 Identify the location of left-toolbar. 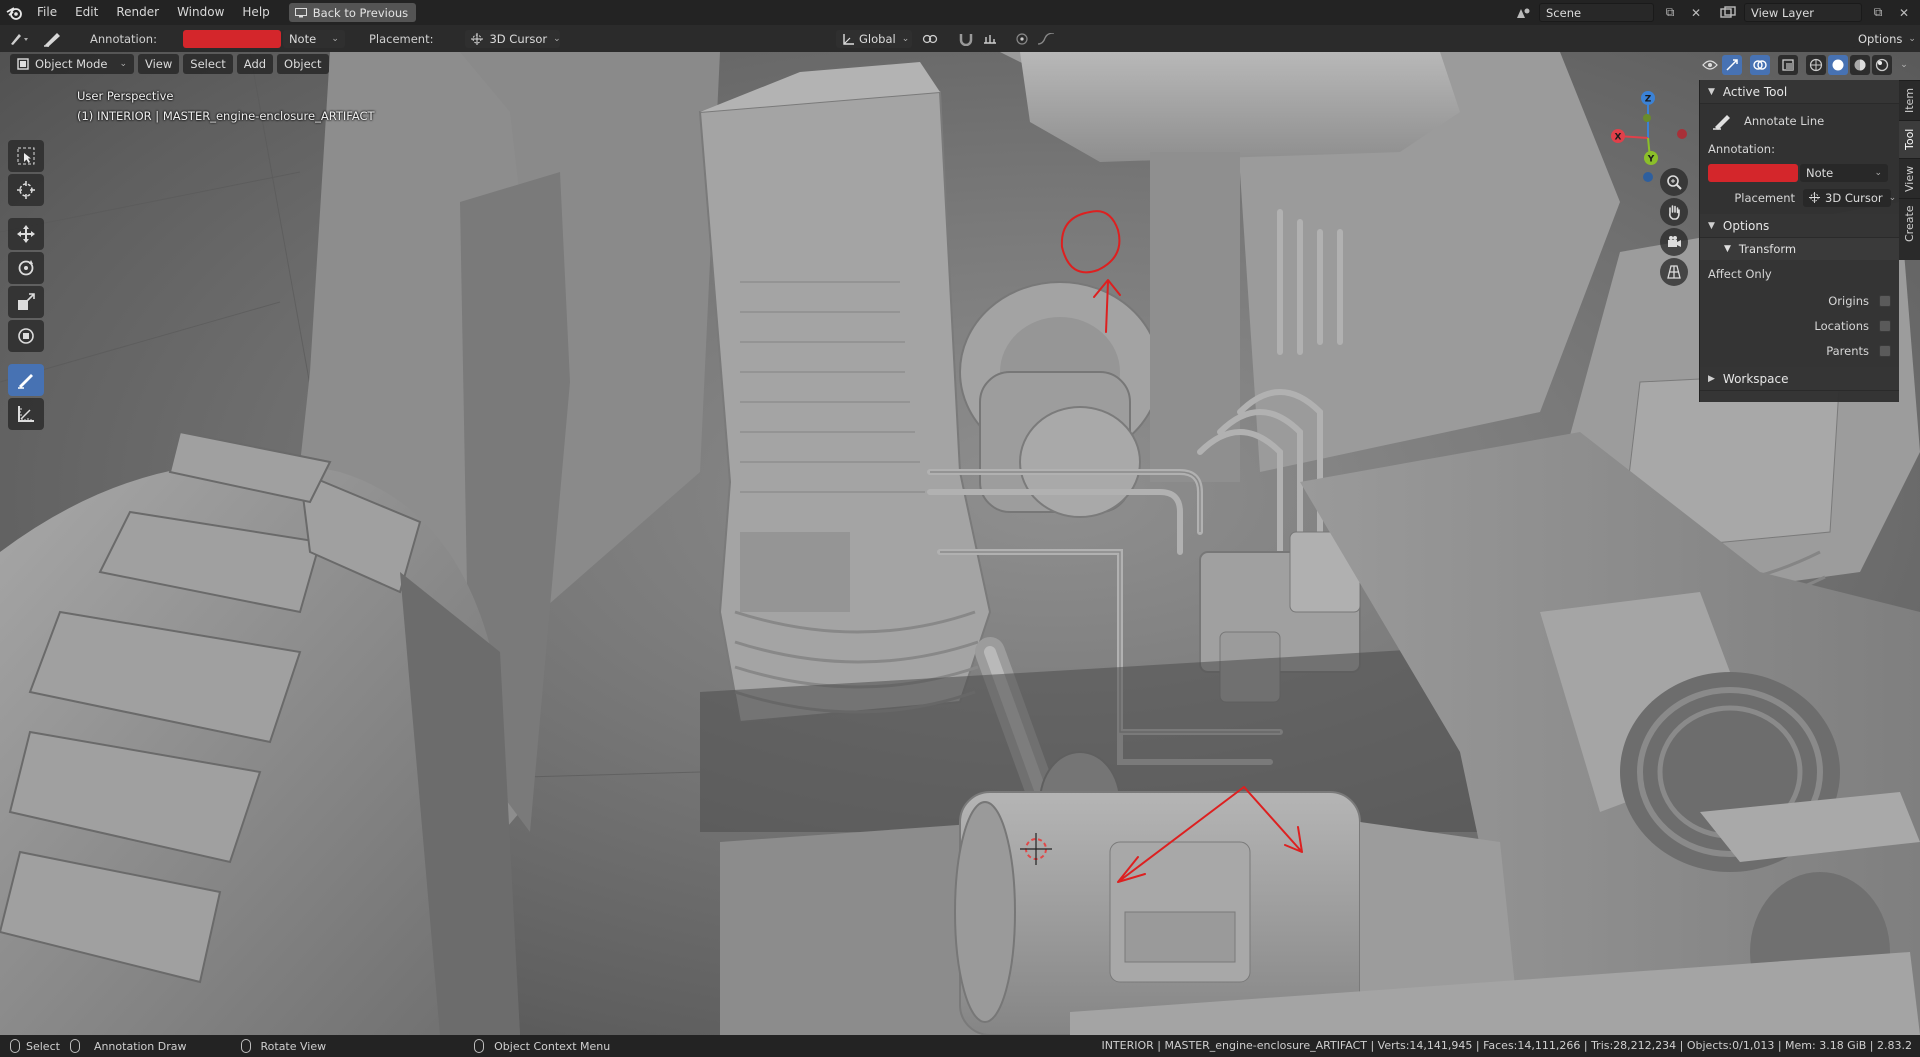
(28, 285).